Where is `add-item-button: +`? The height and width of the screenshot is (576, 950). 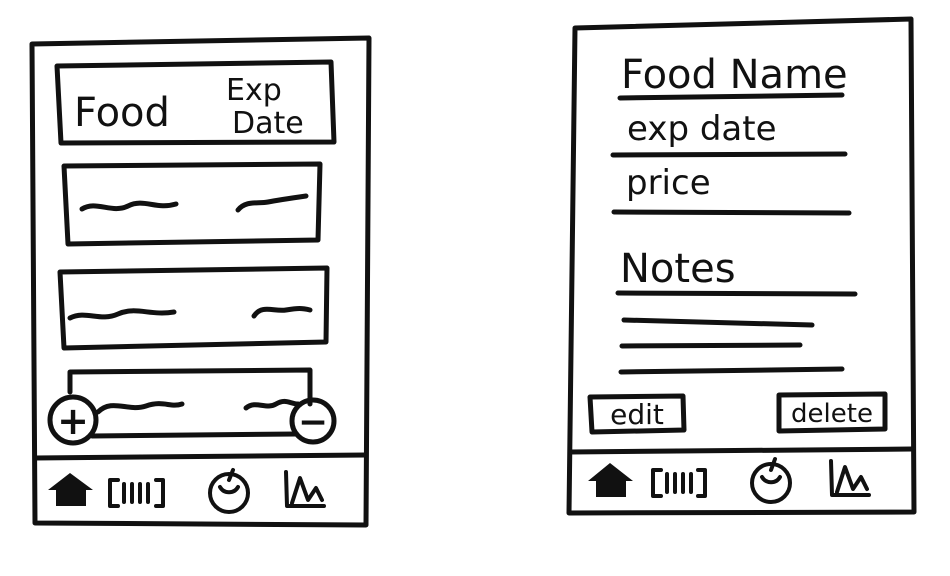
add-item-button: + is located at coordinates (73, 420).